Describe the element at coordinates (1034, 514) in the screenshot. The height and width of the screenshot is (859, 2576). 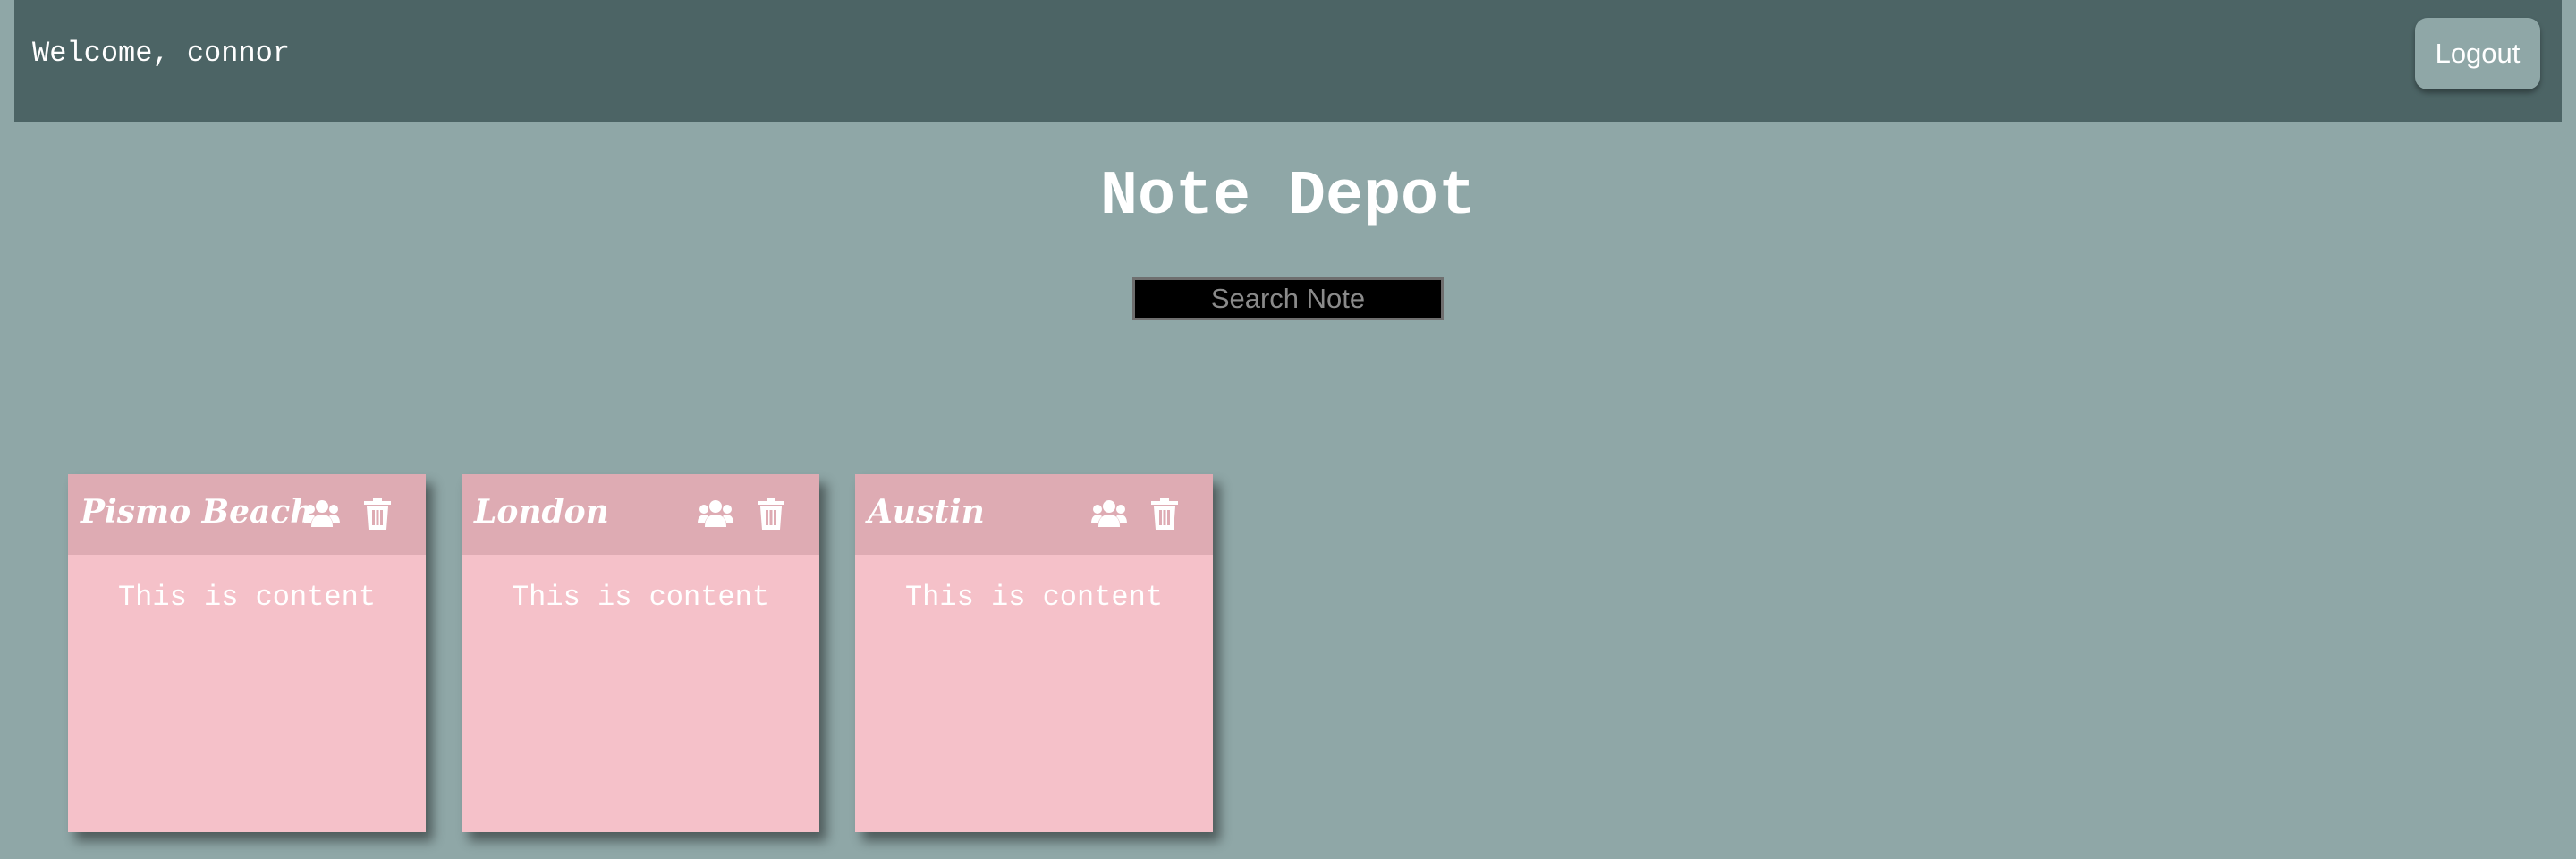
I see `note-header: Austin` at that location.